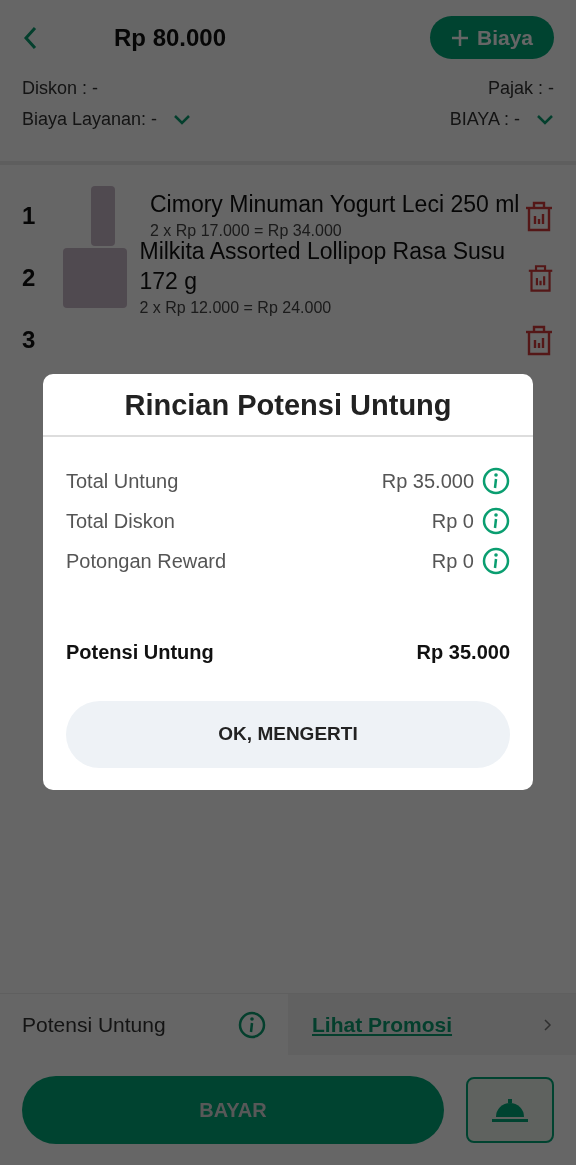 Image resolution: width=576 pixels, height=1165 pixels. Describe the element at coordinates (29, 278) in the screenshot. I see `item-number: 2` at that location.